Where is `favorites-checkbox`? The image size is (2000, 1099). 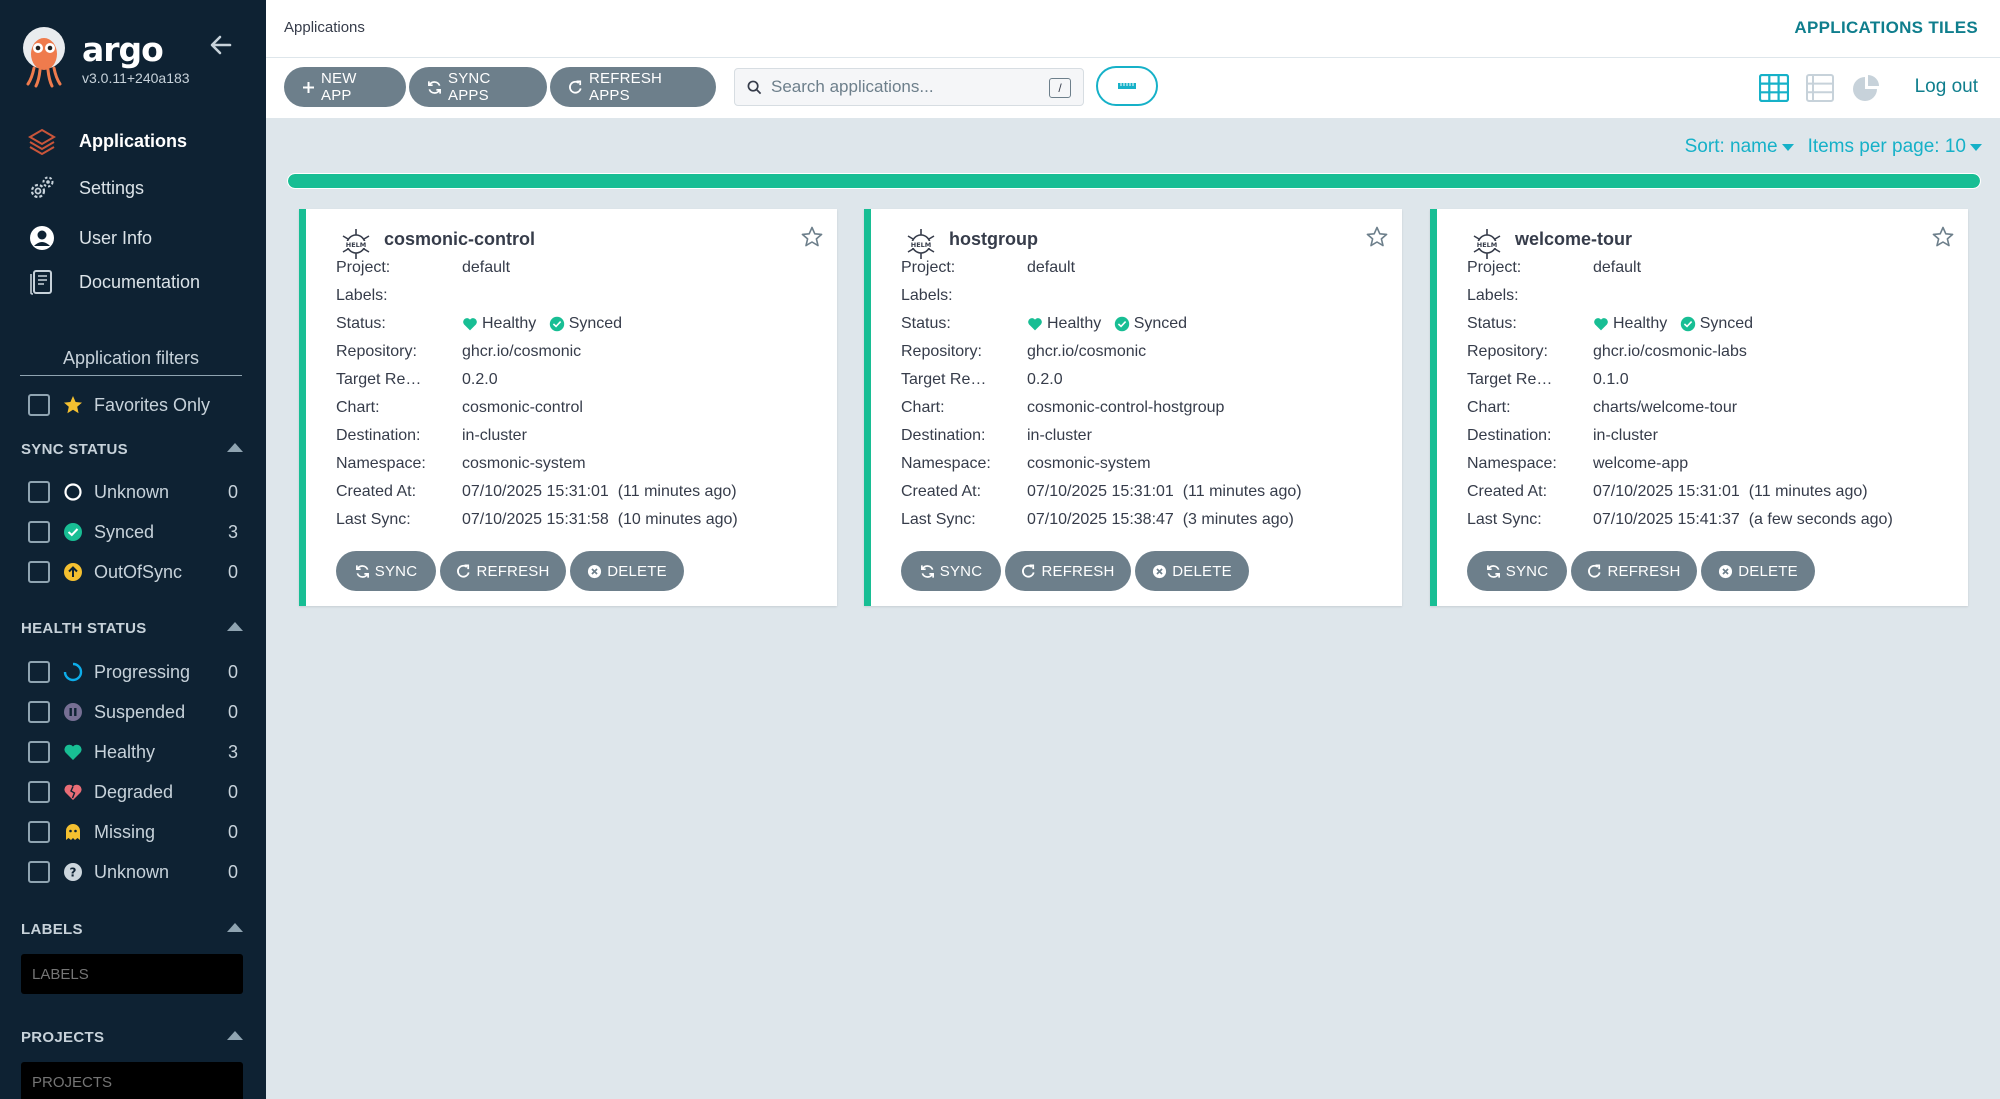
favorites-checkbox is located at coordinates (39, 405).